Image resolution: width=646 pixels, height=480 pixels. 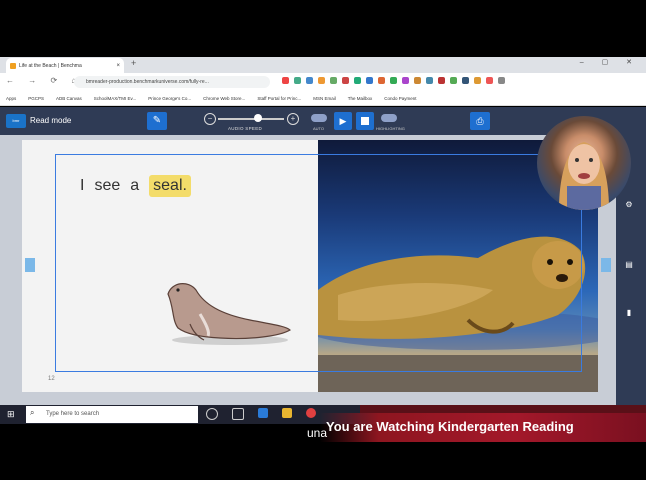 I want to click on banner-title: You are Watching Kindergarten Reading, so click(x=450, y=426).